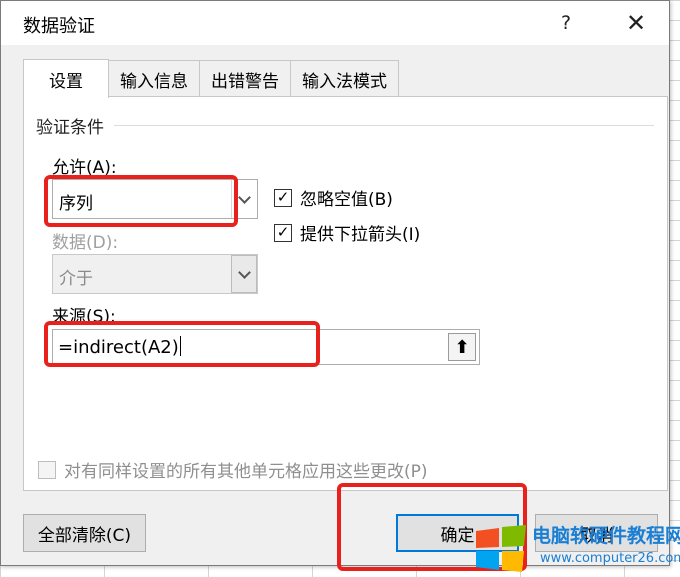 The width and height of the screenshot is (680, 577). I want to click on clear-all-button: 全部清除(C), so click(84, 533).